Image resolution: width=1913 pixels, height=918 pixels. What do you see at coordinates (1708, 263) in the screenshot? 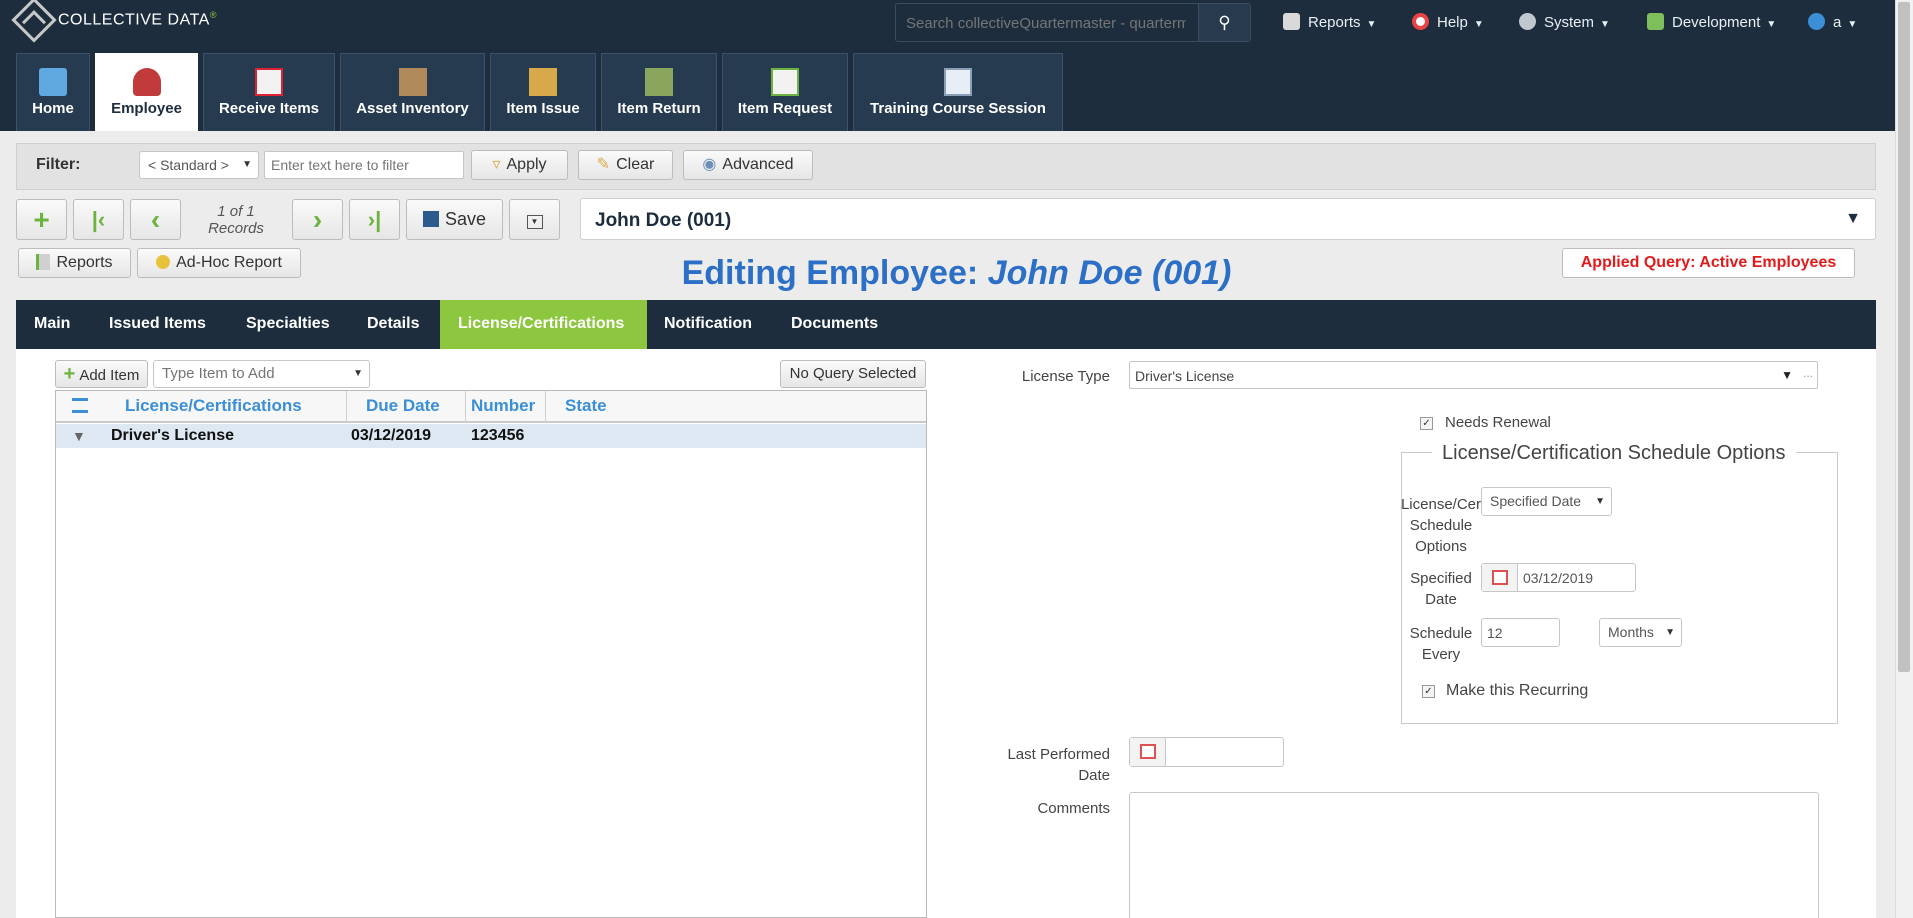
I see `applied-query-button: Applied Query: Active Employees` at bounding box center [1708, 263].